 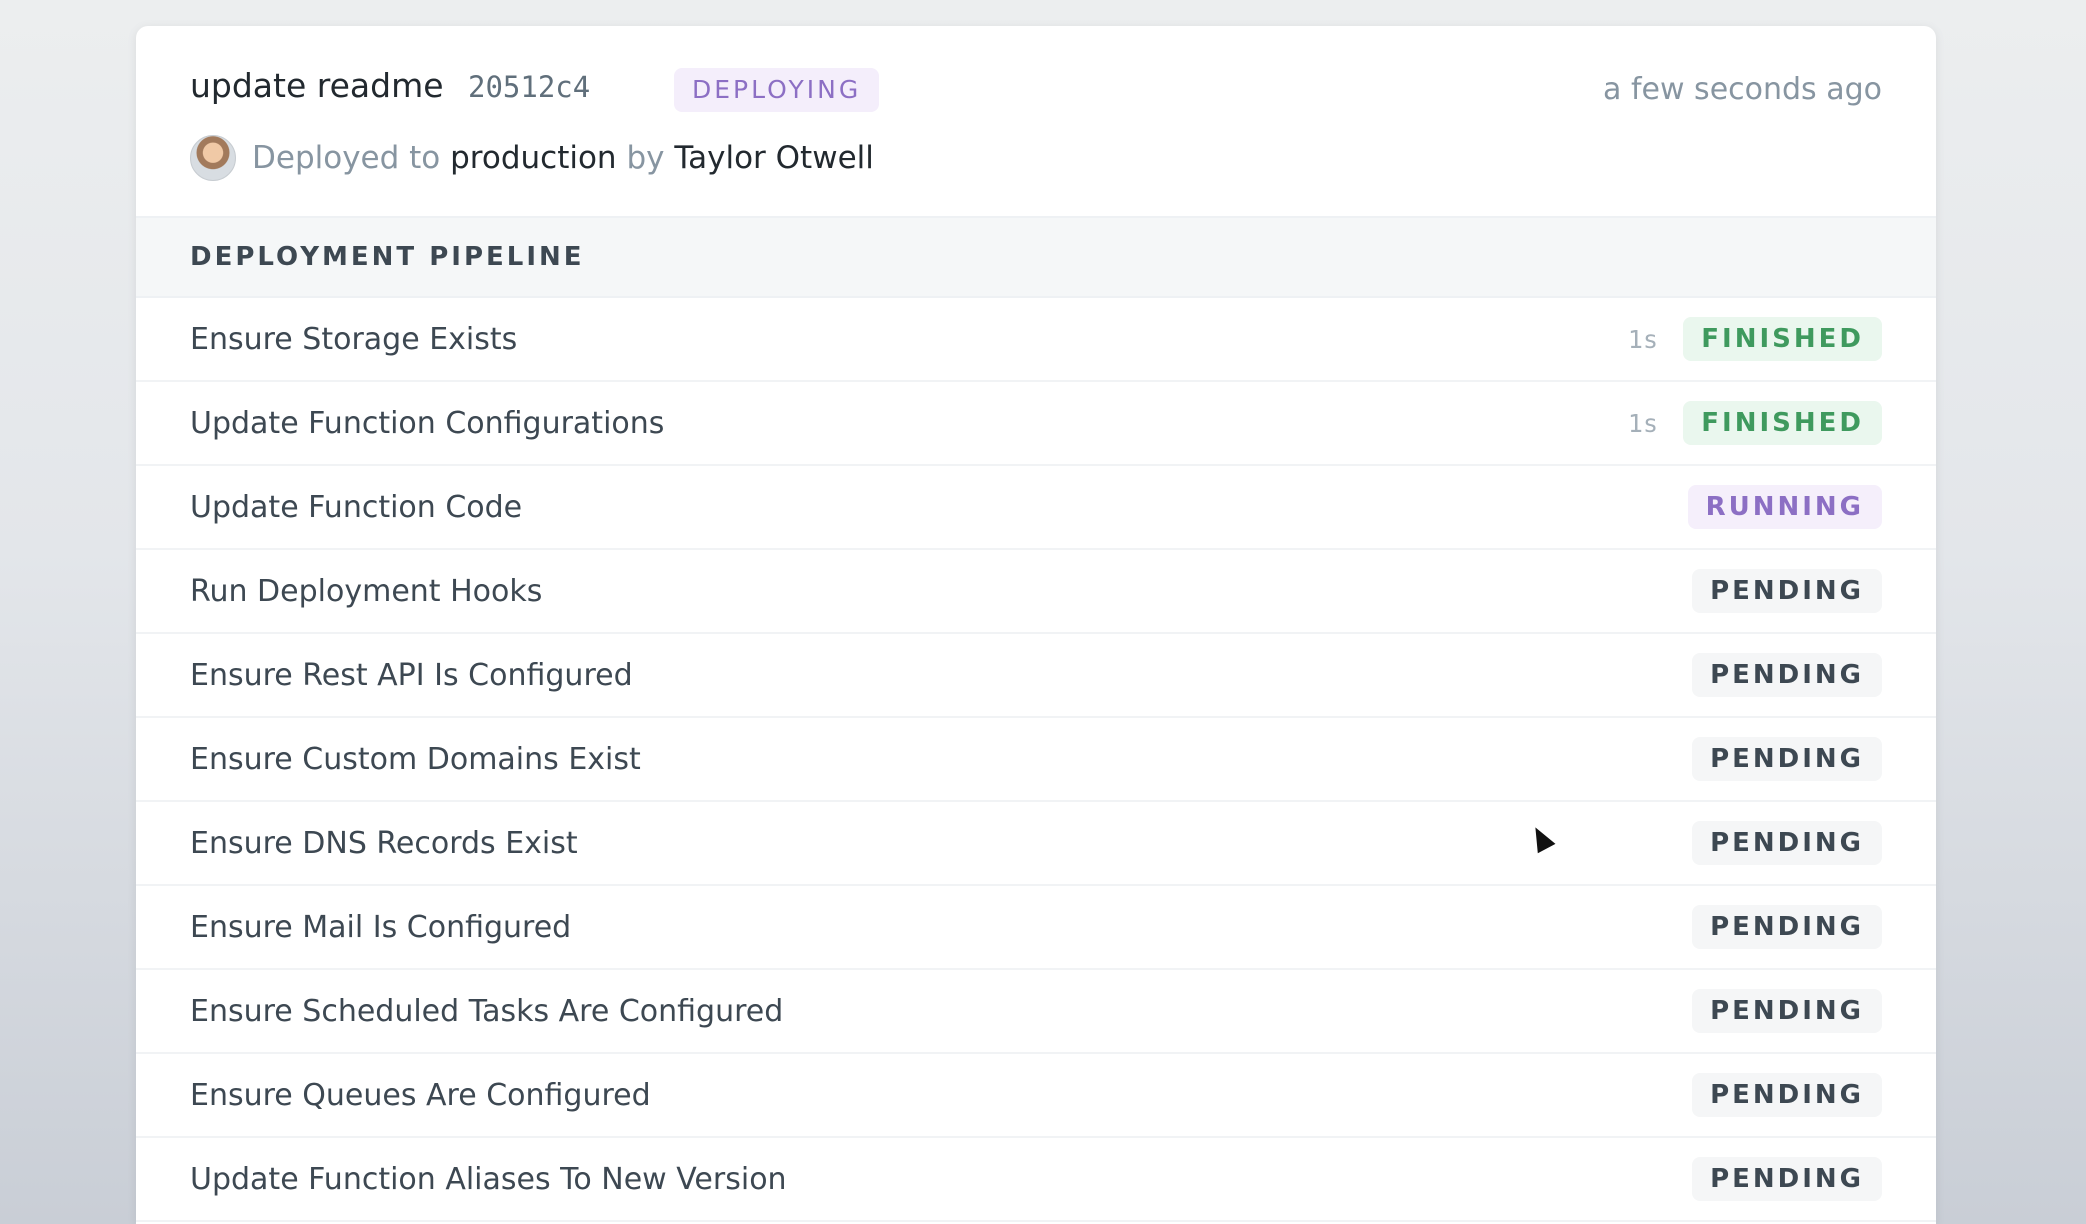 What do you see at coordinates (487, 1011) in the screenshot?
I see `step-label: Ensure Scheduled Tasks Are Configured` at bounding box center [487, 1011].